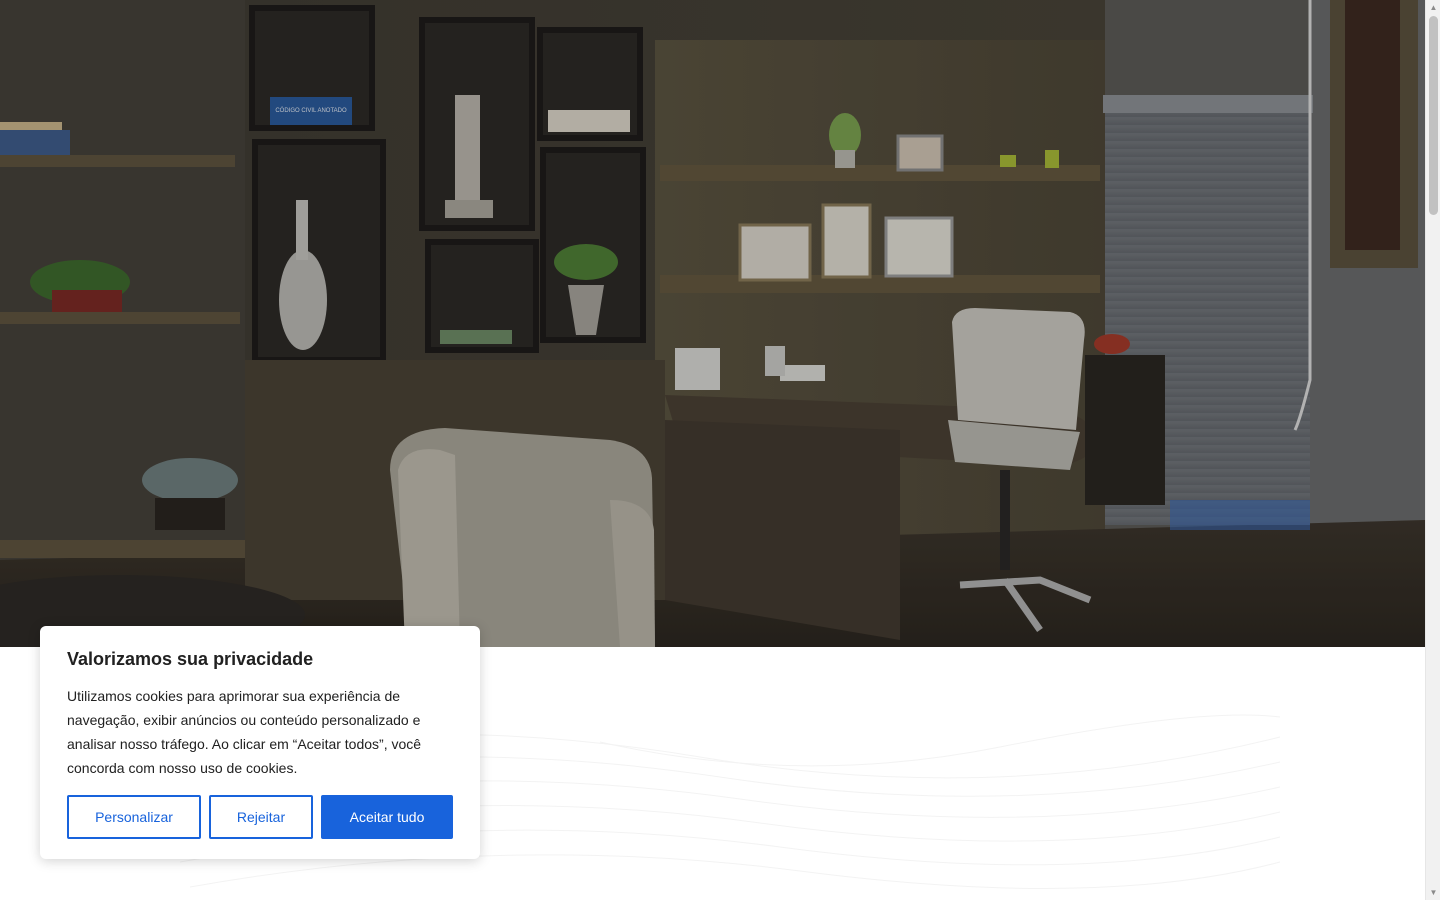  Describe the element at coordinates (1433, 892) in the screenshot. I see `triangle-down-icon: ▼` at that location.